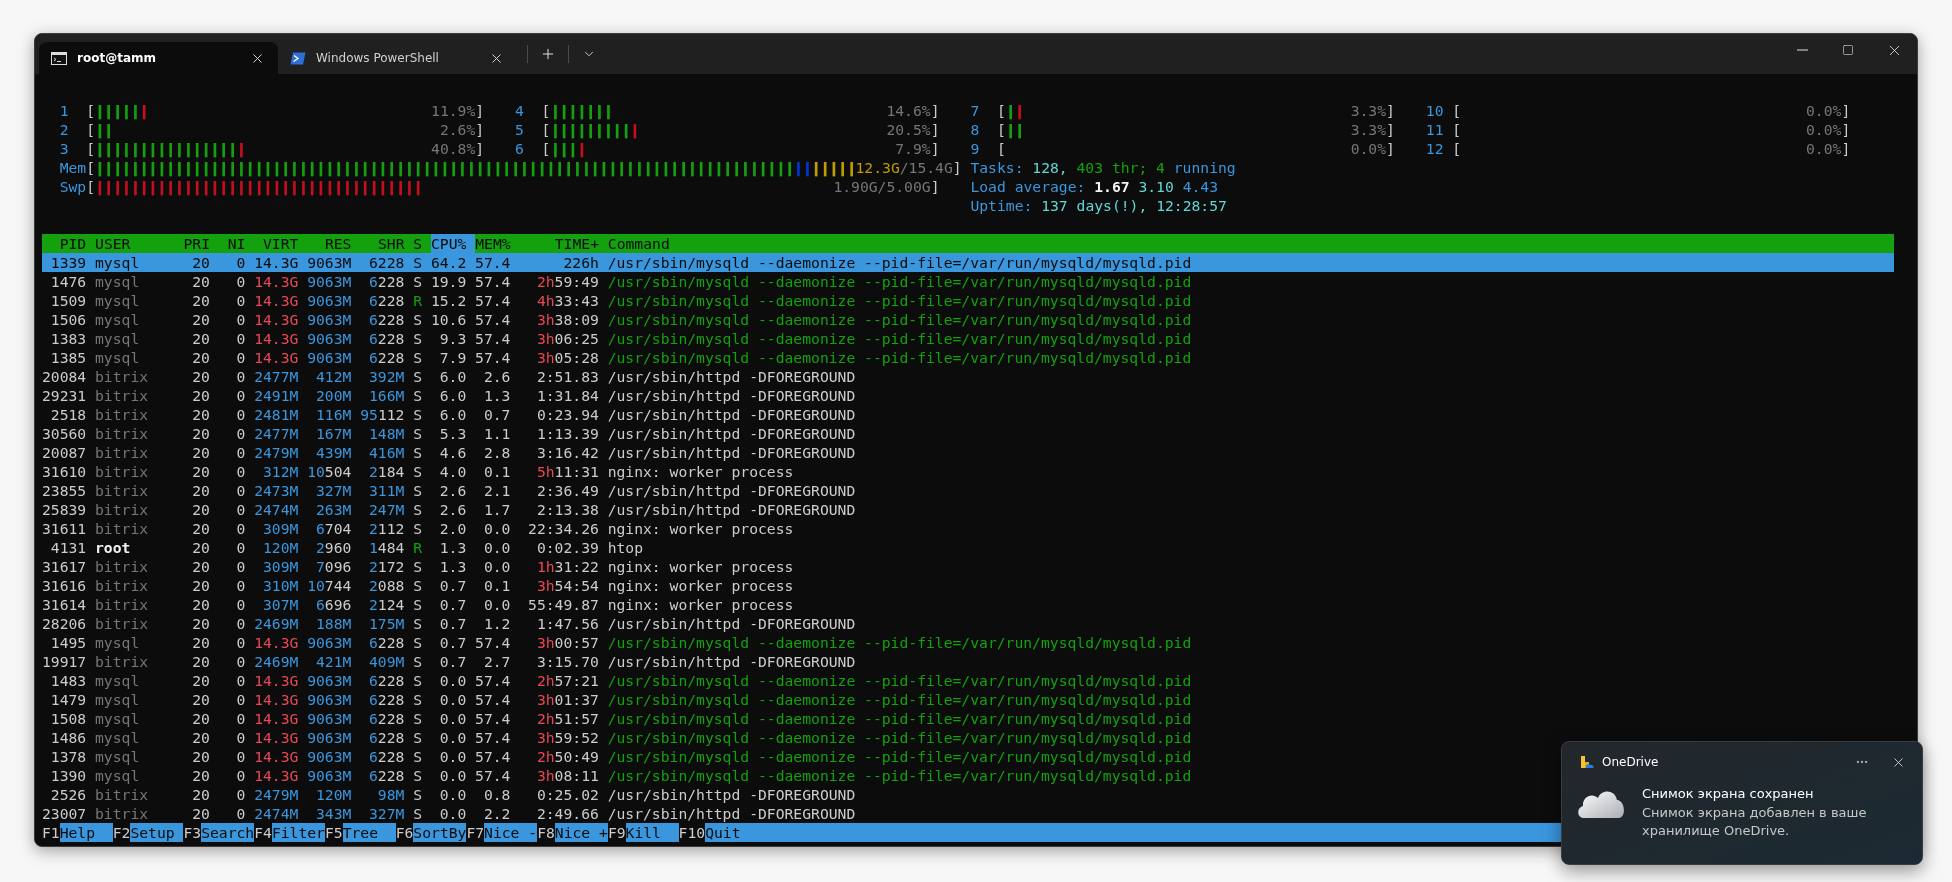 The height and width of the screenshot is (882, 1952). I want to click on process-row: 19917 bitrix 20 0 2469M 421M 409M S 0.7 2.7 3:15.70 /usr/sbin/httpd -DFOREGROUND, so click(968, 661).